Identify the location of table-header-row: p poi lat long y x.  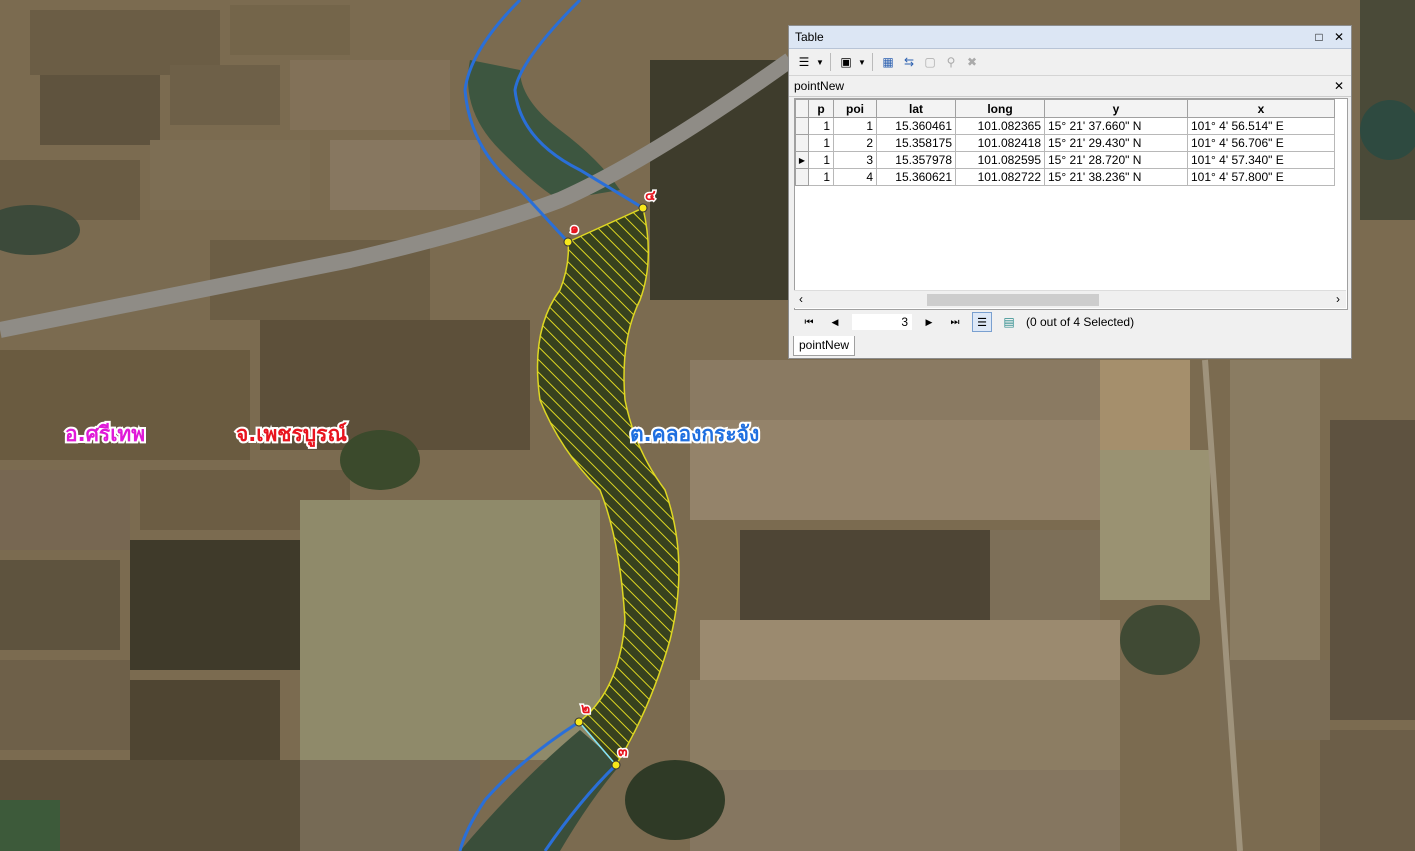
(1065, 108).